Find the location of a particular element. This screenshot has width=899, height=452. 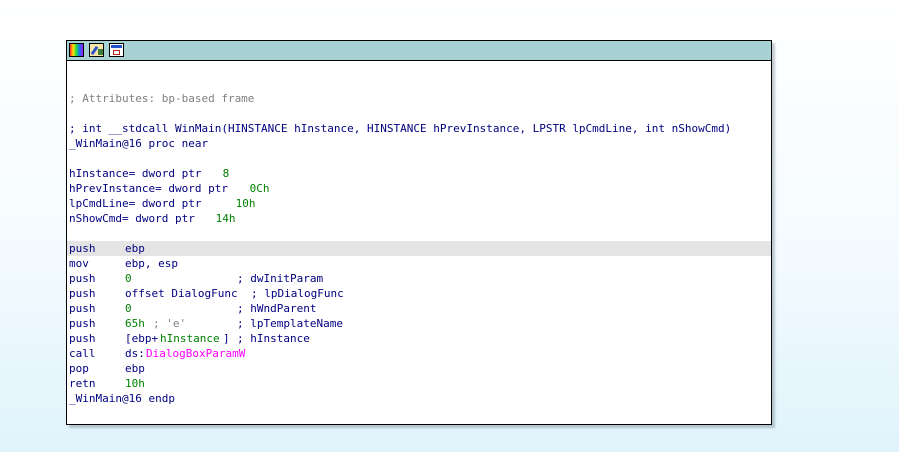

arg-line: hPrevInstance= dword ptr 0Ch is located at coordinates (419, 188).